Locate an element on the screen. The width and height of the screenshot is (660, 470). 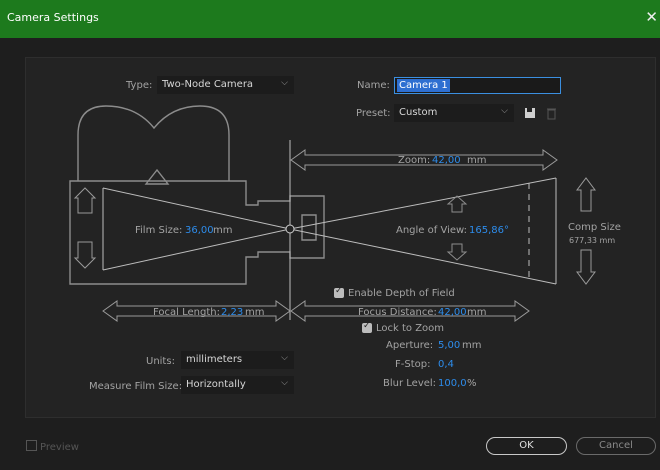
nodal-point-icon is located at coordinates (290, 229).